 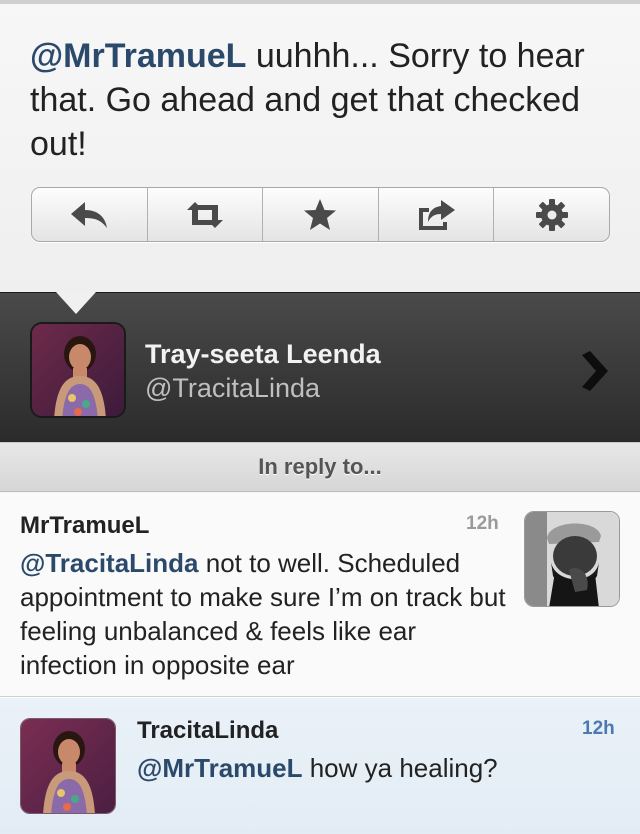 I want to click on gear-icon, so click(x=551, y=214).